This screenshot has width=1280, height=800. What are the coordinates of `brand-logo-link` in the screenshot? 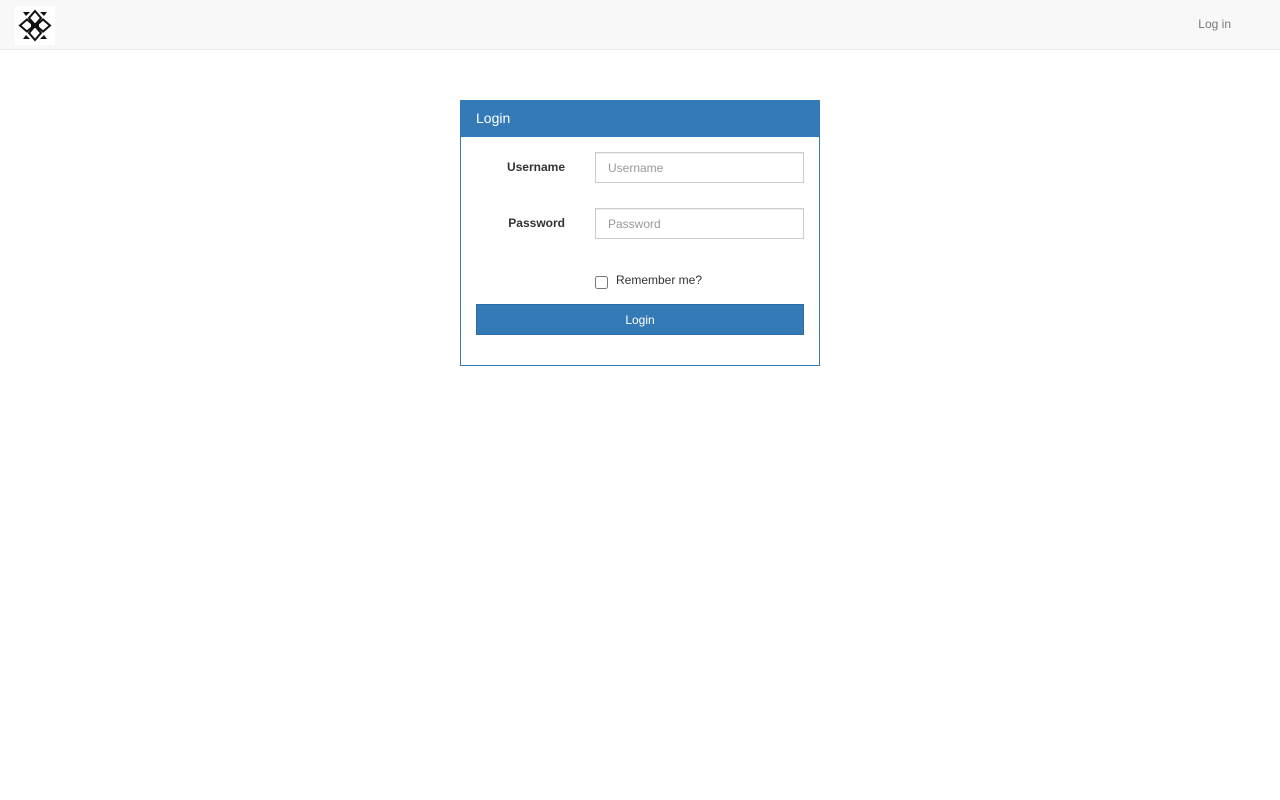 It's located at (35, 25).